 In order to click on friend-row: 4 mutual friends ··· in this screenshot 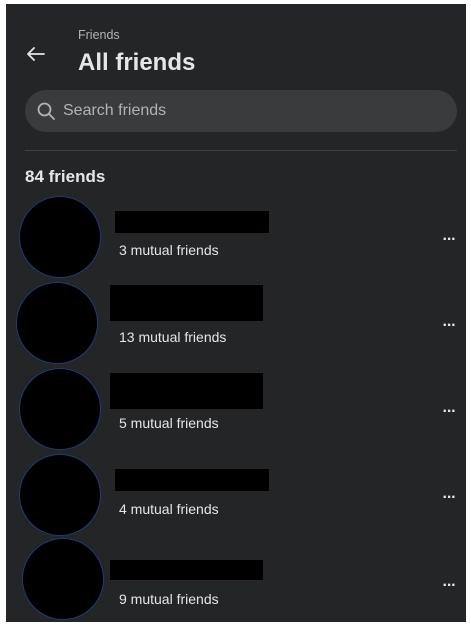, I will do `click(236, 495)`.